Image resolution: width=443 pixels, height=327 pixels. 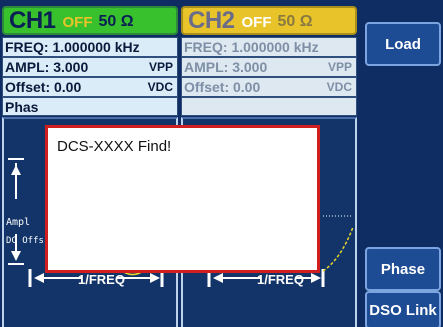 What do you see at coordinates (269, 106) in the screenshot?
I see `ch2-phase-field` at bounding box center [269, 106].